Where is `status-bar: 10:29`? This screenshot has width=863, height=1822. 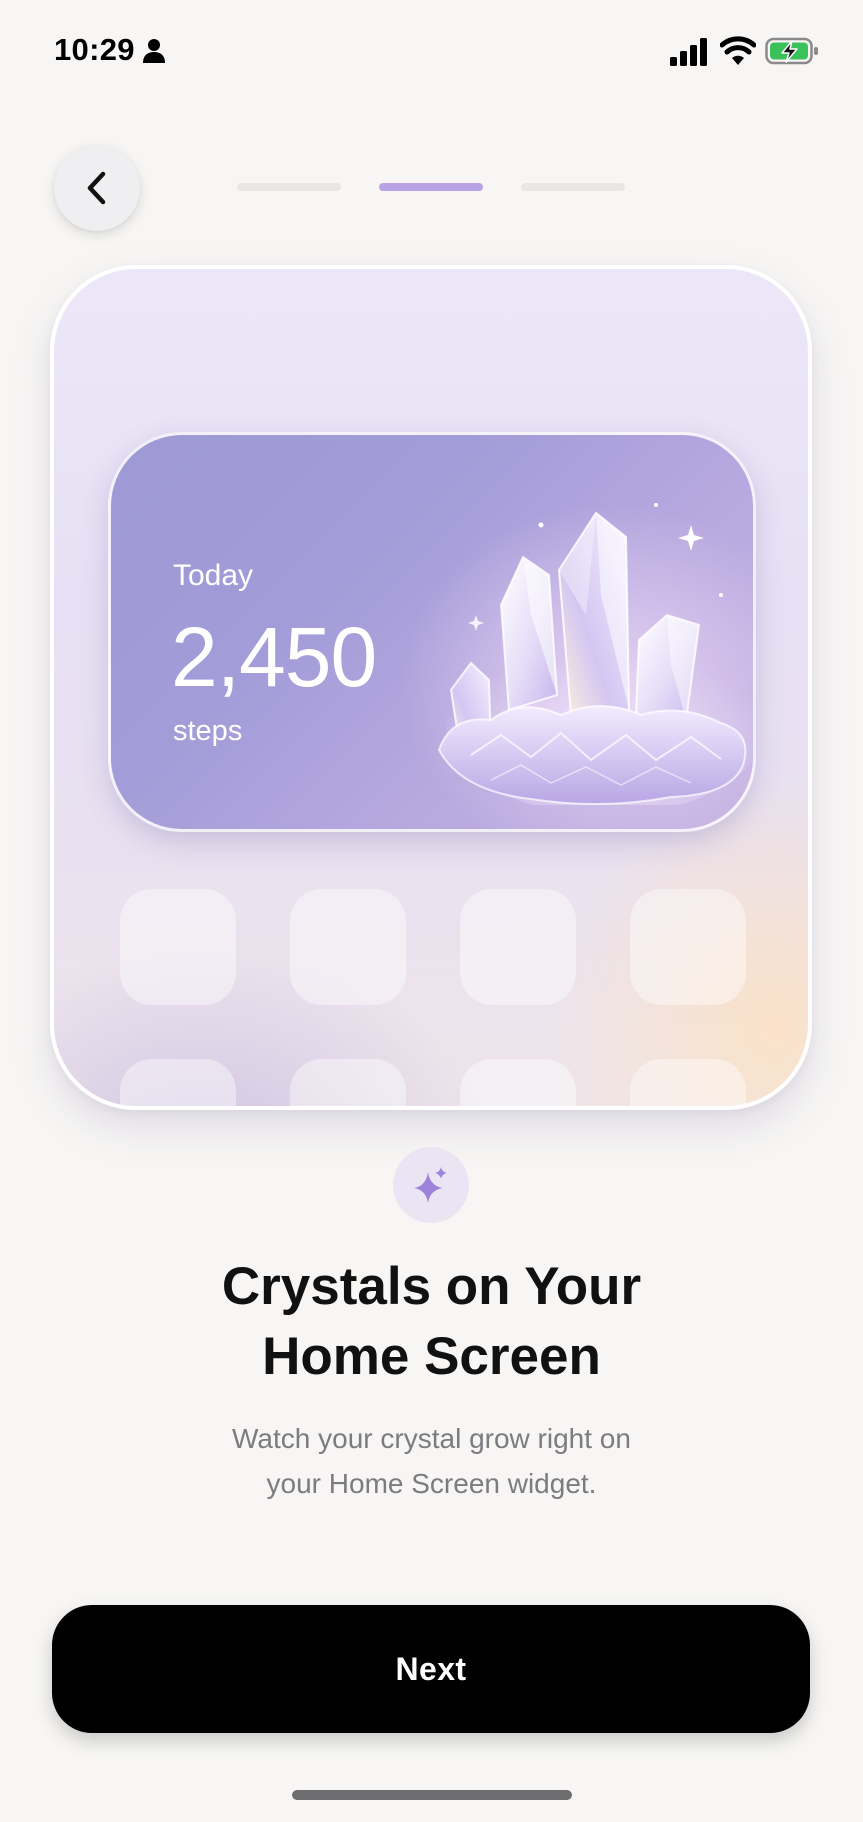
status-bar: 10:29 is located at coordinates (431, 51).